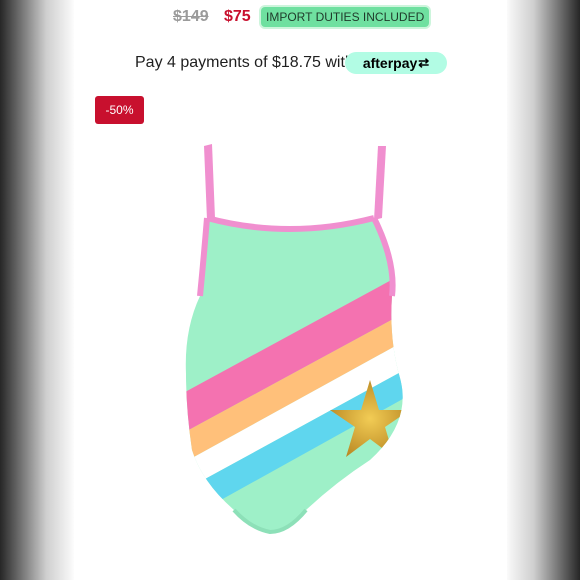 The image size is (580, 580). What do you see at coordinates (424, 62) in the screenshot?
I see `afterpay-arrows-icon: ⇄` at bounding box center [424, 62].